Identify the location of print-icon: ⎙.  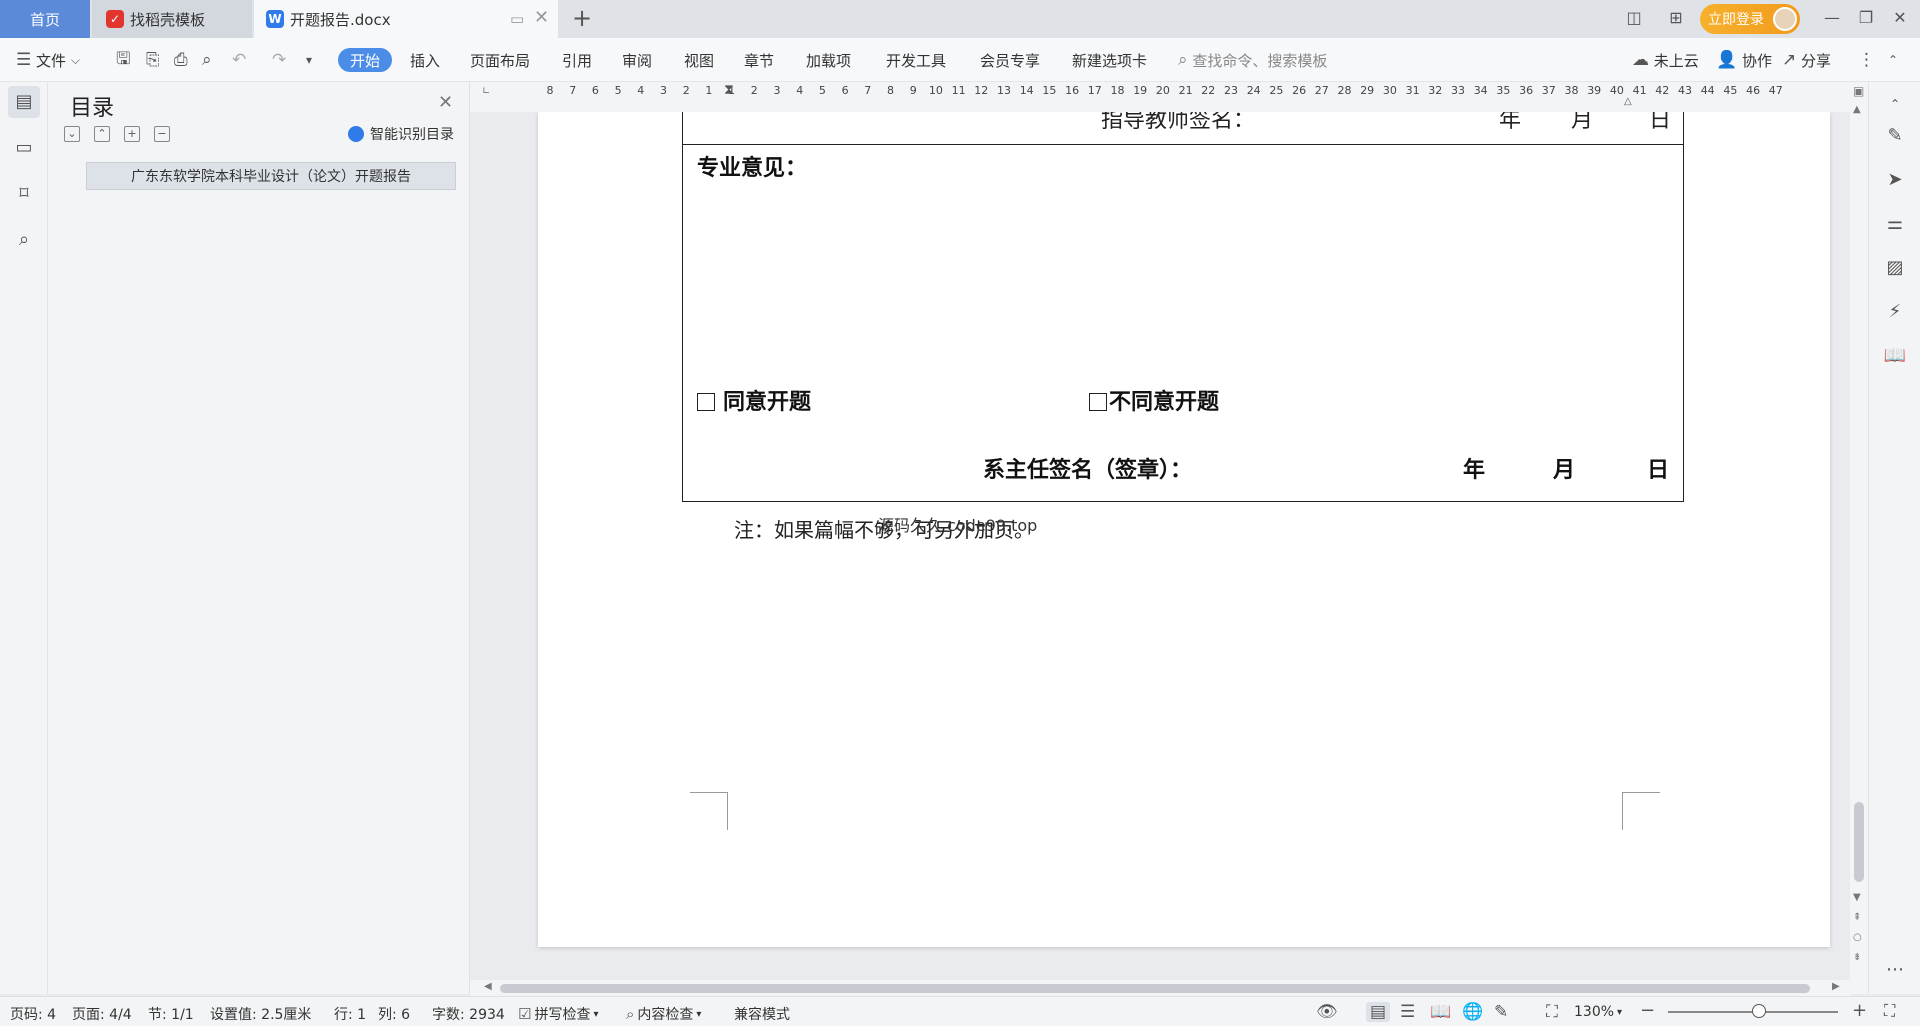
(181, 60).